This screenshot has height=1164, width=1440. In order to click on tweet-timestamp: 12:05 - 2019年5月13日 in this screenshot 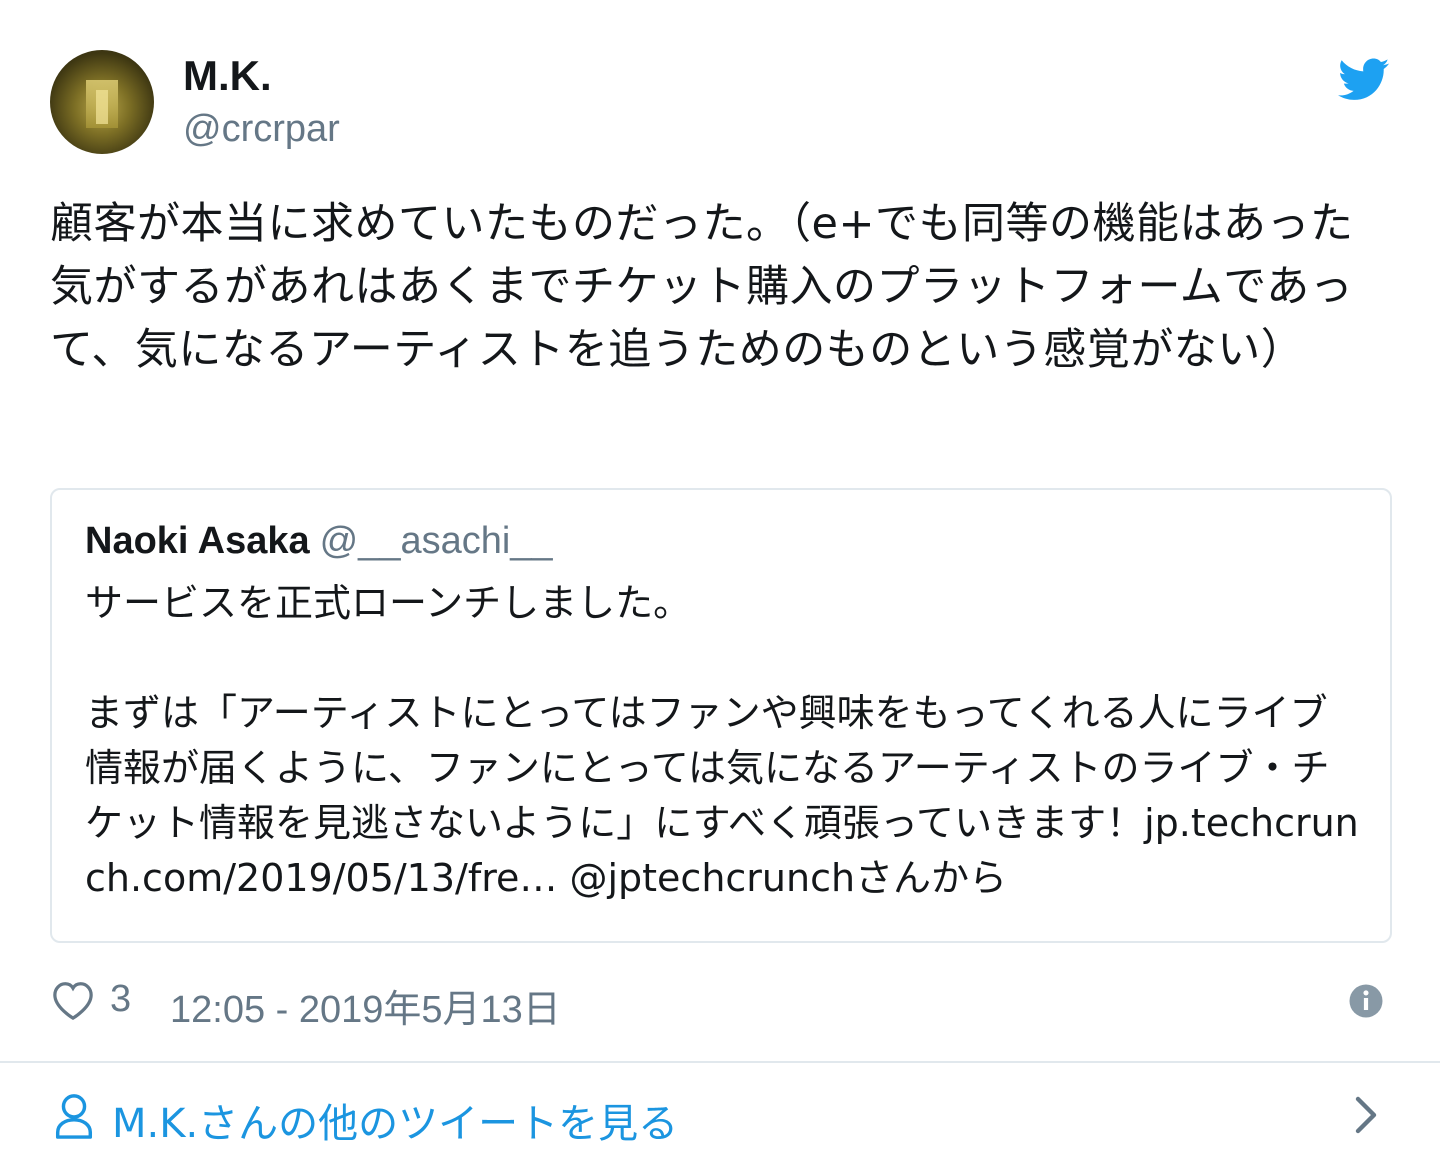, I will do `click(365, 1005)`.